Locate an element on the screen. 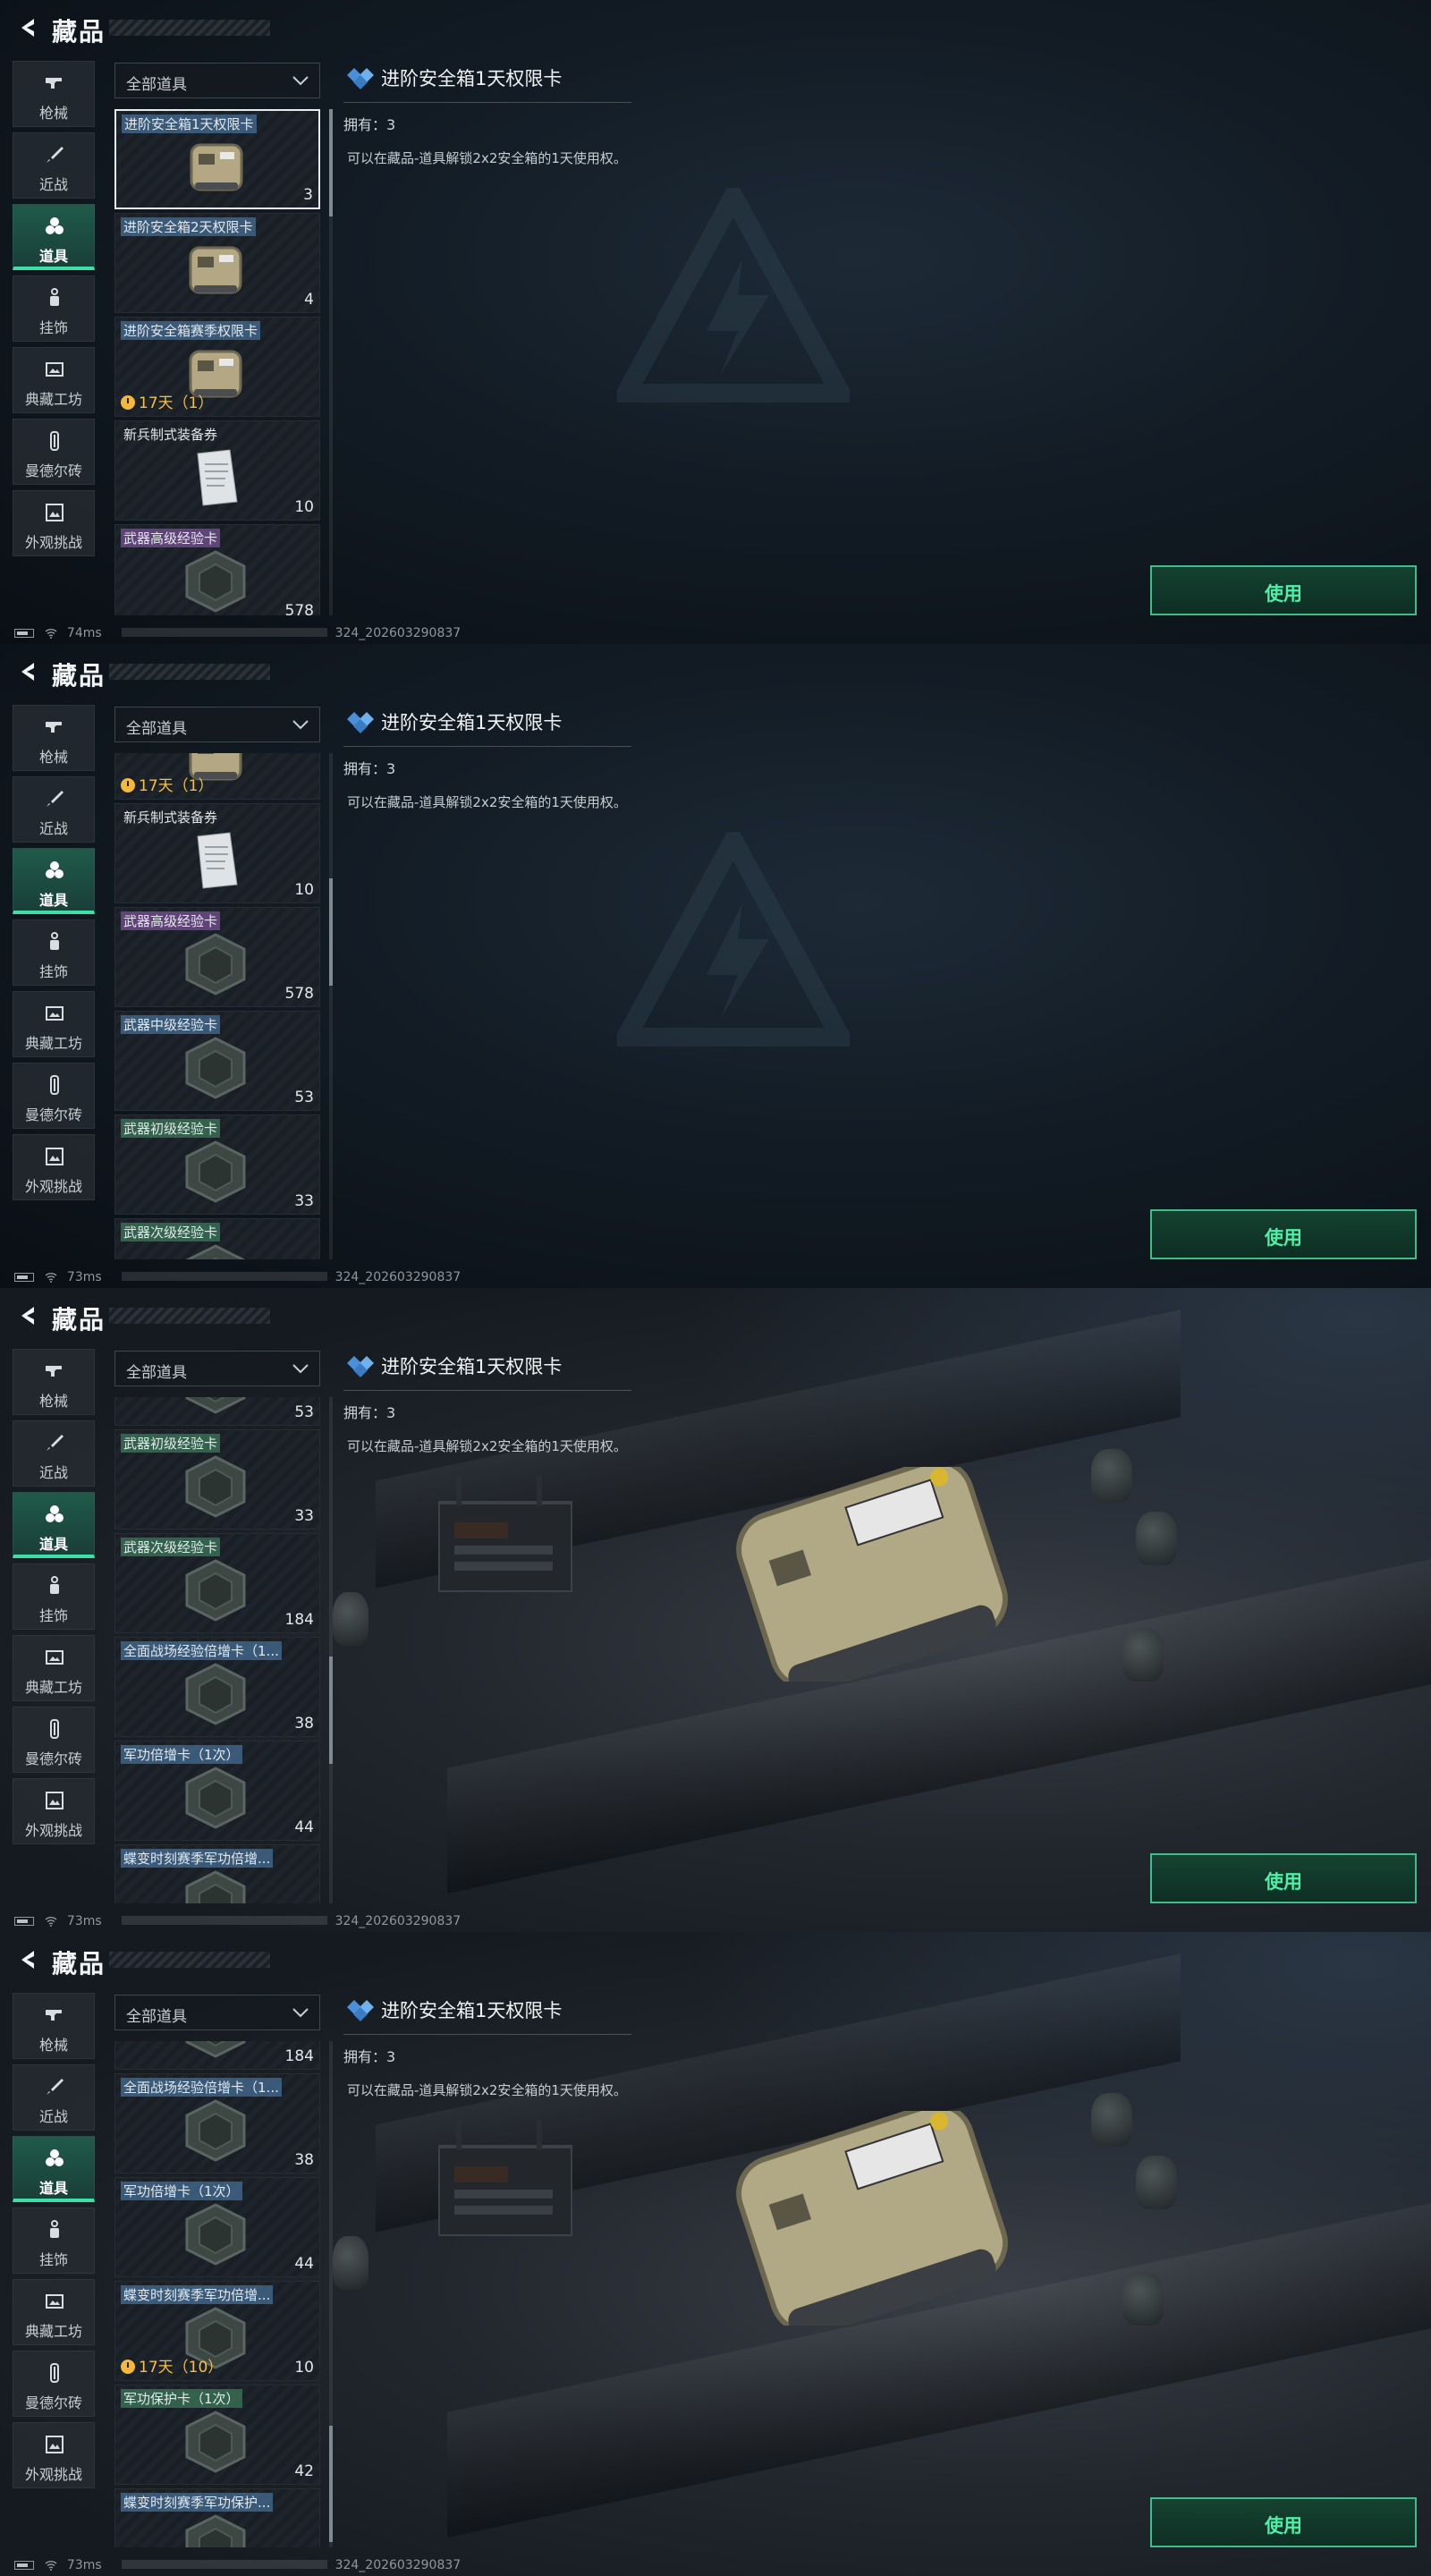 The height and width of the screenshot is (2576, 1431). item-rarity-icon is located at coordinates (361, 78).